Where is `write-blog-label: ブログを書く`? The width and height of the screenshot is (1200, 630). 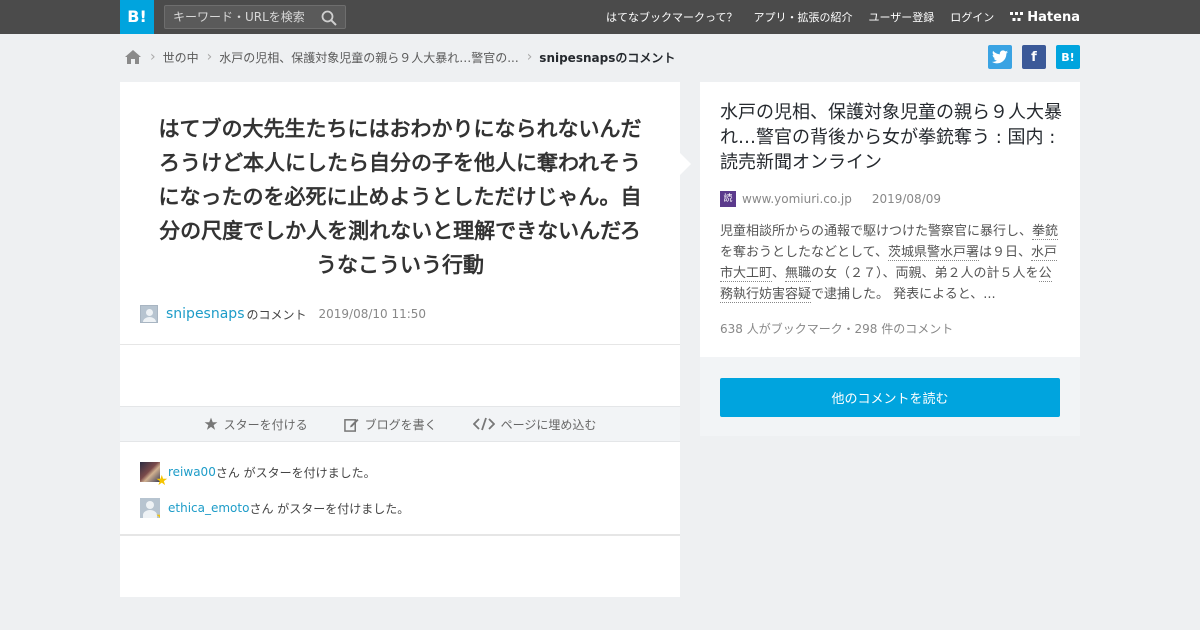 write-blog-label: ブログを書く is located at coordinates (400, 424).